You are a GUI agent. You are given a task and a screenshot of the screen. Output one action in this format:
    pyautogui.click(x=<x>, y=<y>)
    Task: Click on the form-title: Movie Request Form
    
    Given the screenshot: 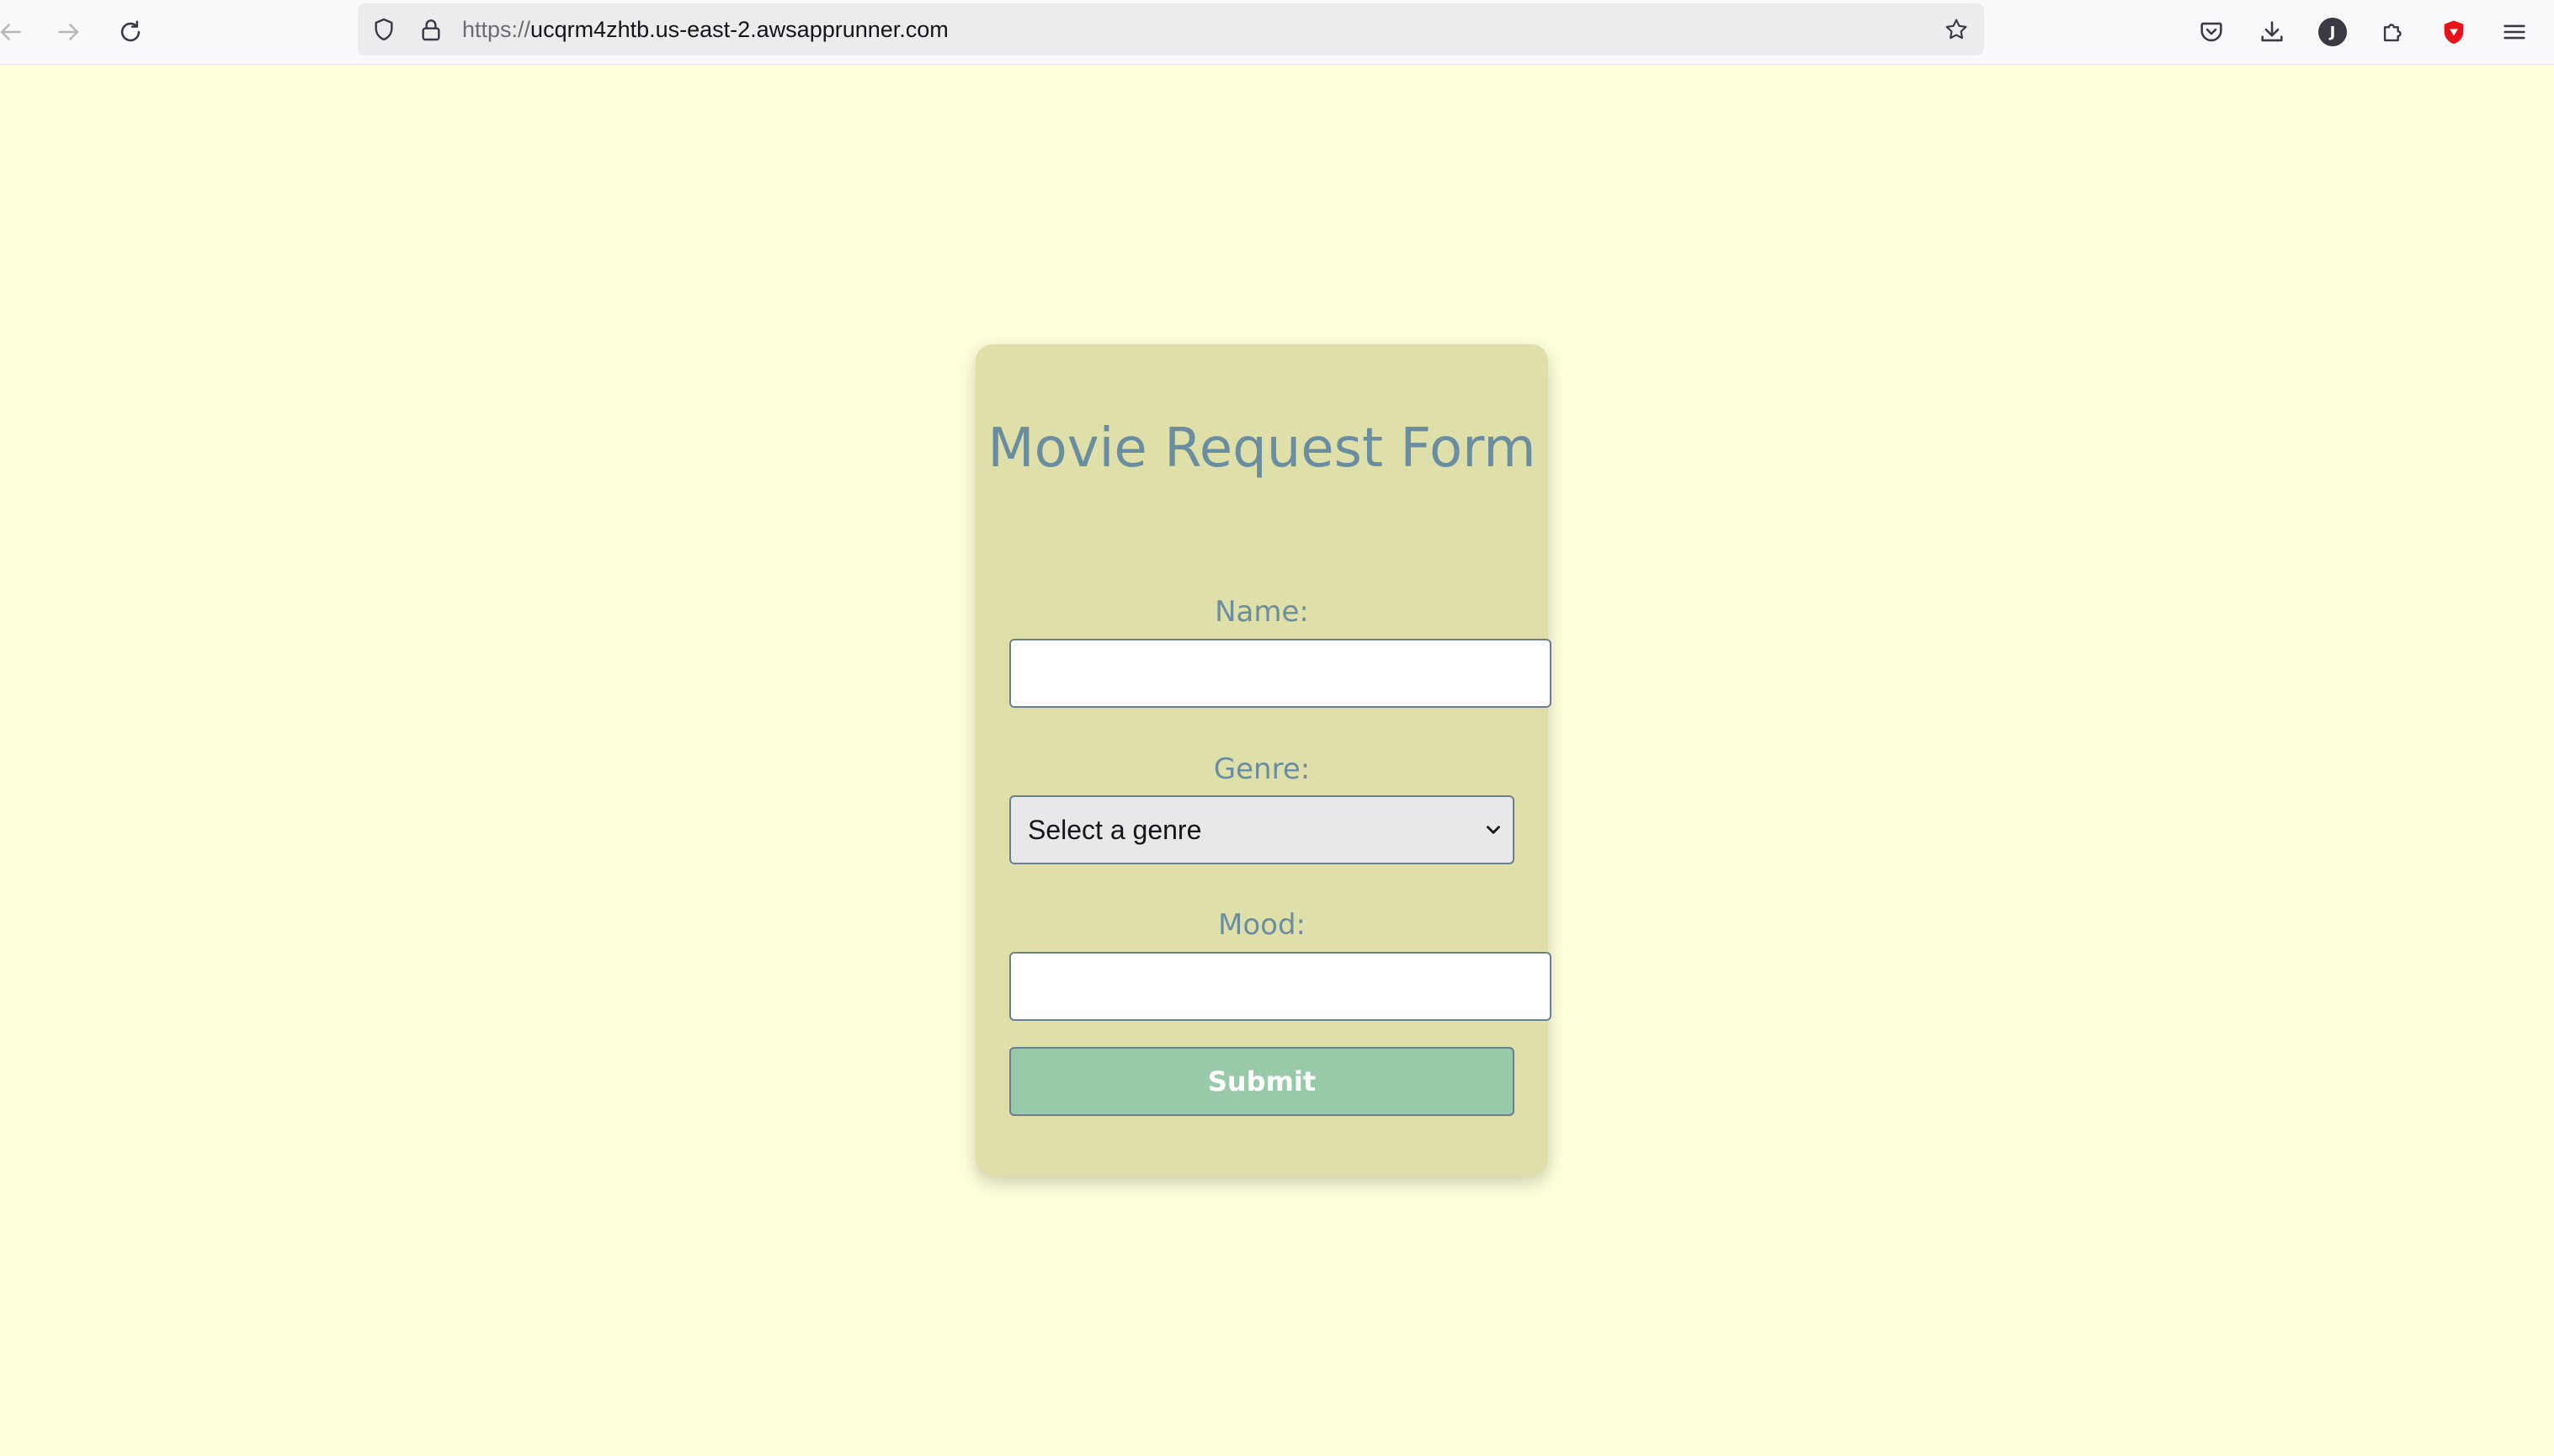 What is the action you would take?
    pyautogui.click(x=1261, y=448)
    